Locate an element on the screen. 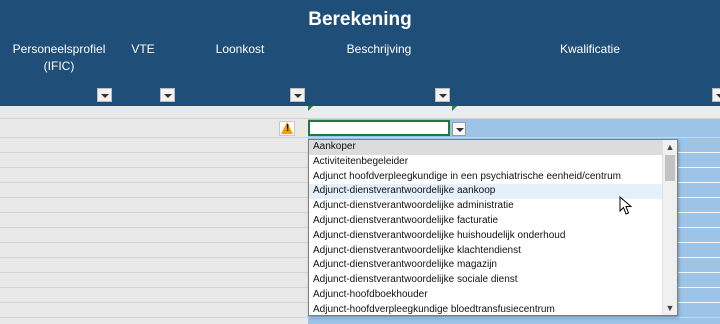  filter-button-loonkost is located at coordinates (297, 95).